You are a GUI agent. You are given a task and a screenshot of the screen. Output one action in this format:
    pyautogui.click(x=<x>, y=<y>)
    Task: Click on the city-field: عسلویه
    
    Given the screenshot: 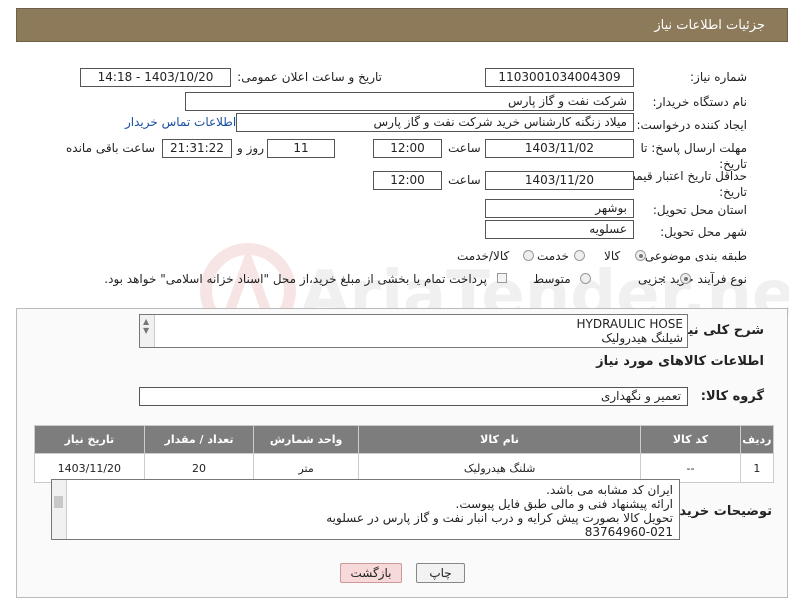 What is the action you would take?
    pyautogui.click(x=559, y=229)
    